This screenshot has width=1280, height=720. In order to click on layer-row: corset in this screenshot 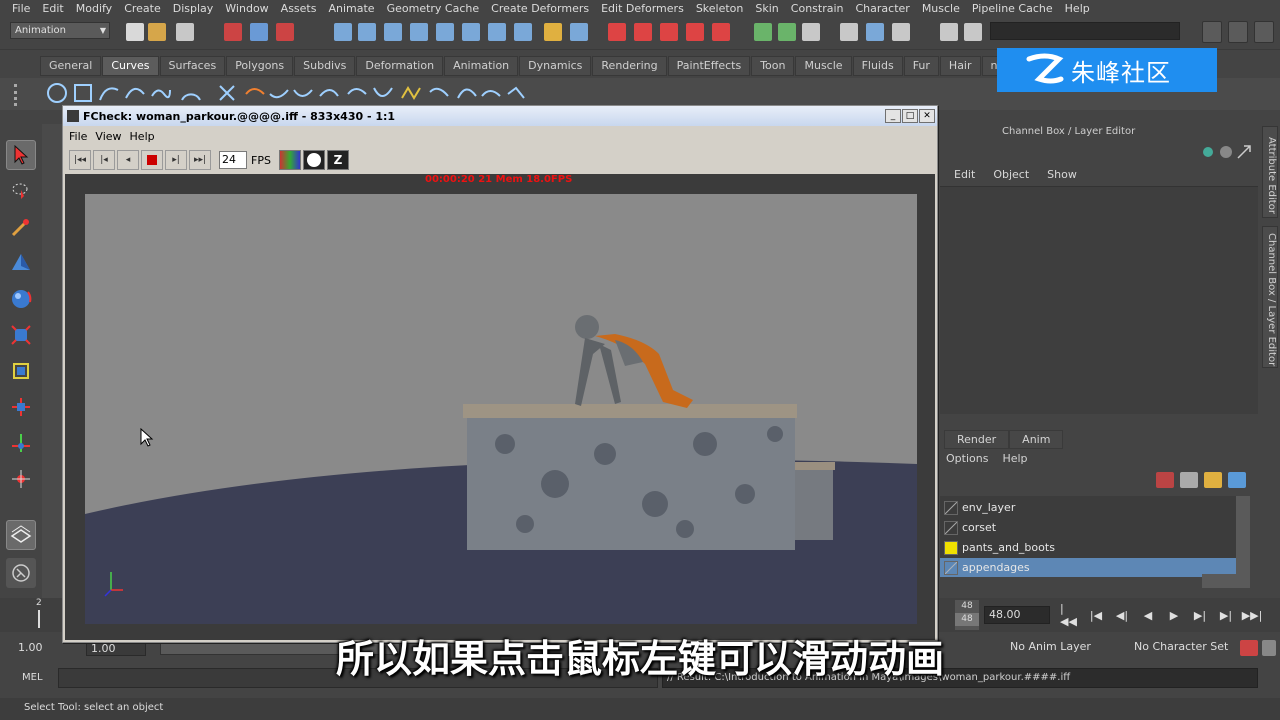, I will do `click(1088, 527)`.